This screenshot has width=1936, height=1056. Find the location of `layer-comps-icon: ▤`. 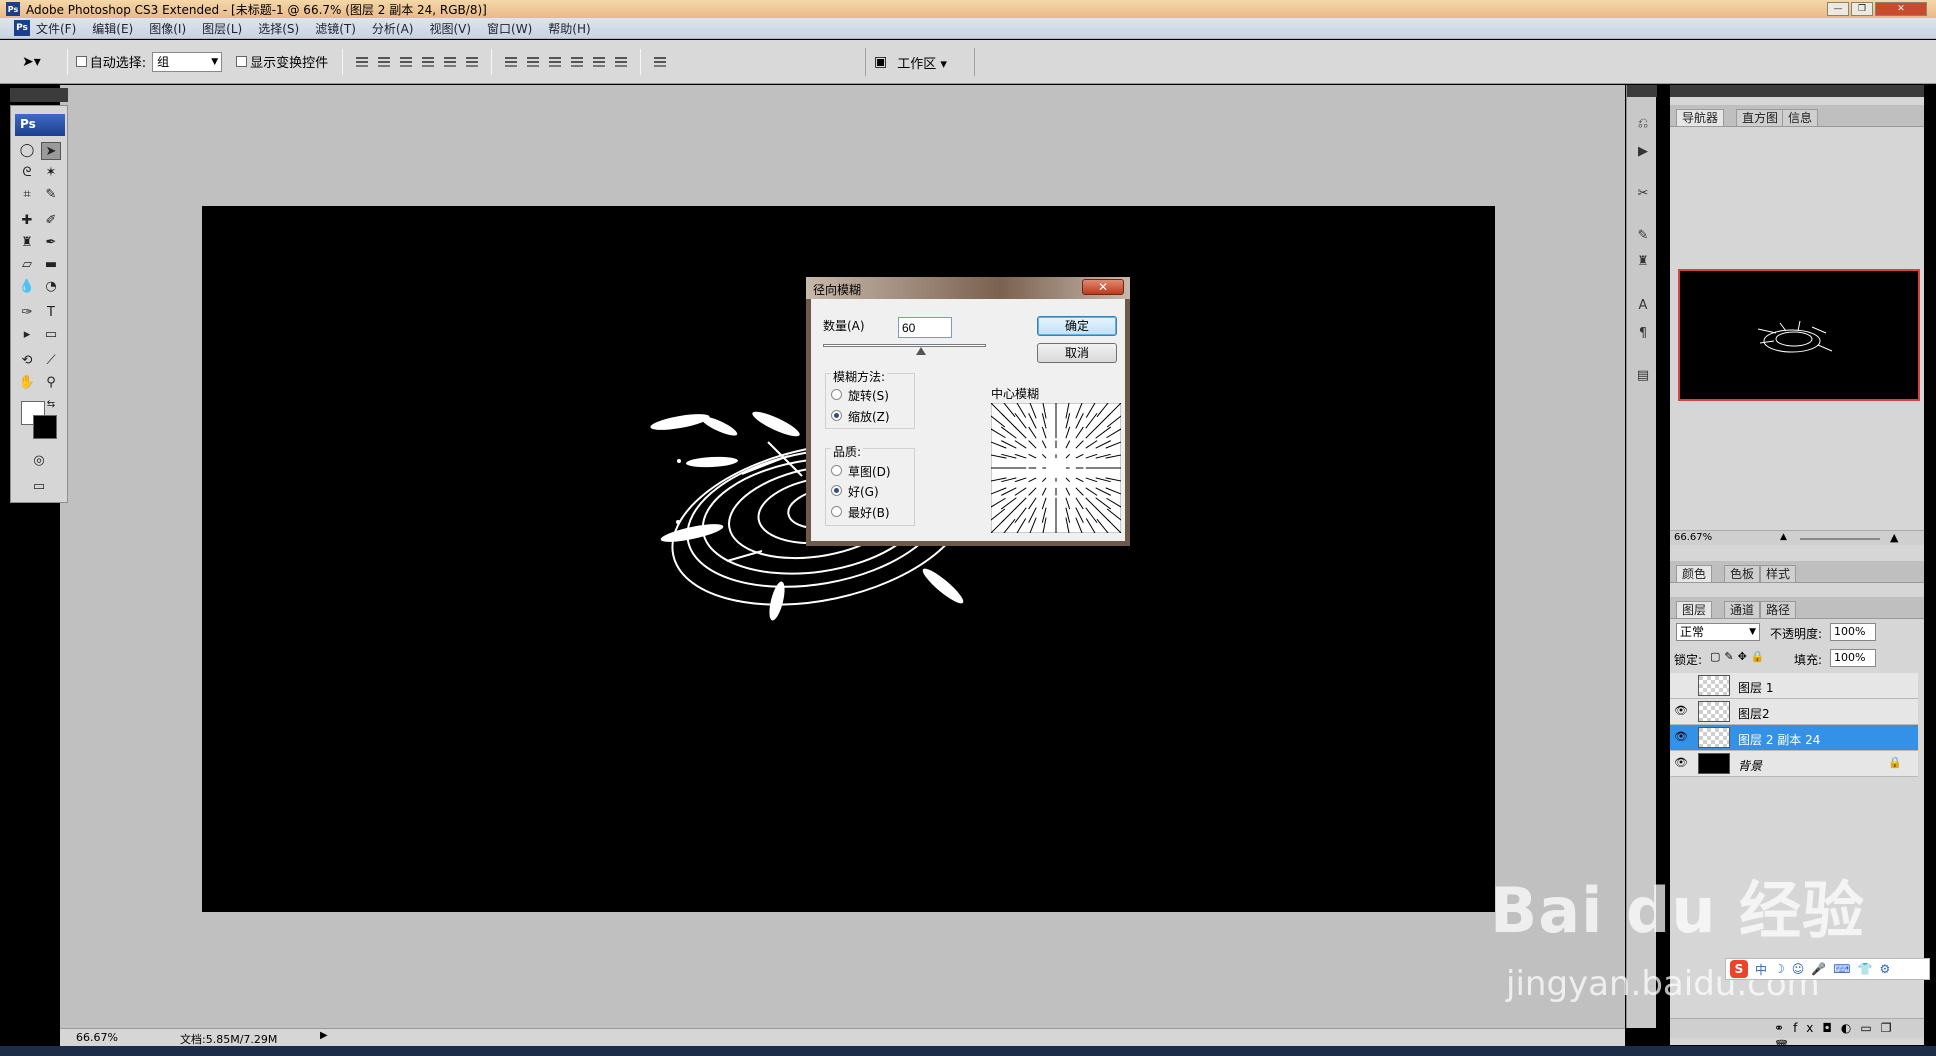

layer-comps-icon: ▤ is located at coordinates (1643, 376).